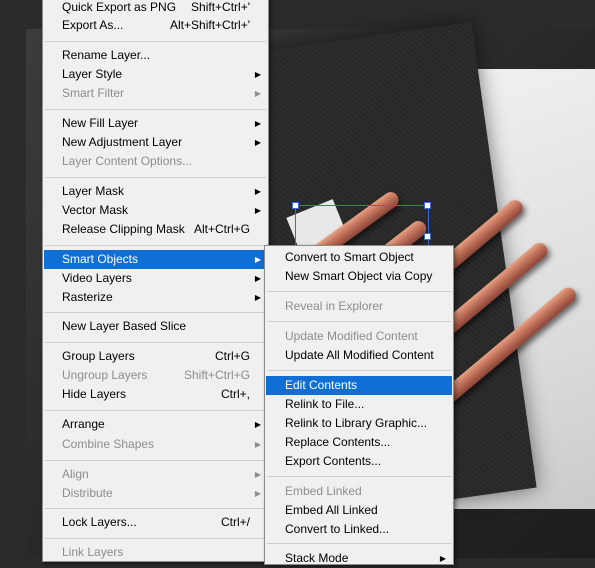 This screenshot has width=595, height=568. I want to click on menu-item-new-layer-based-slice: New Layer Based Slice, so click(155, 326).